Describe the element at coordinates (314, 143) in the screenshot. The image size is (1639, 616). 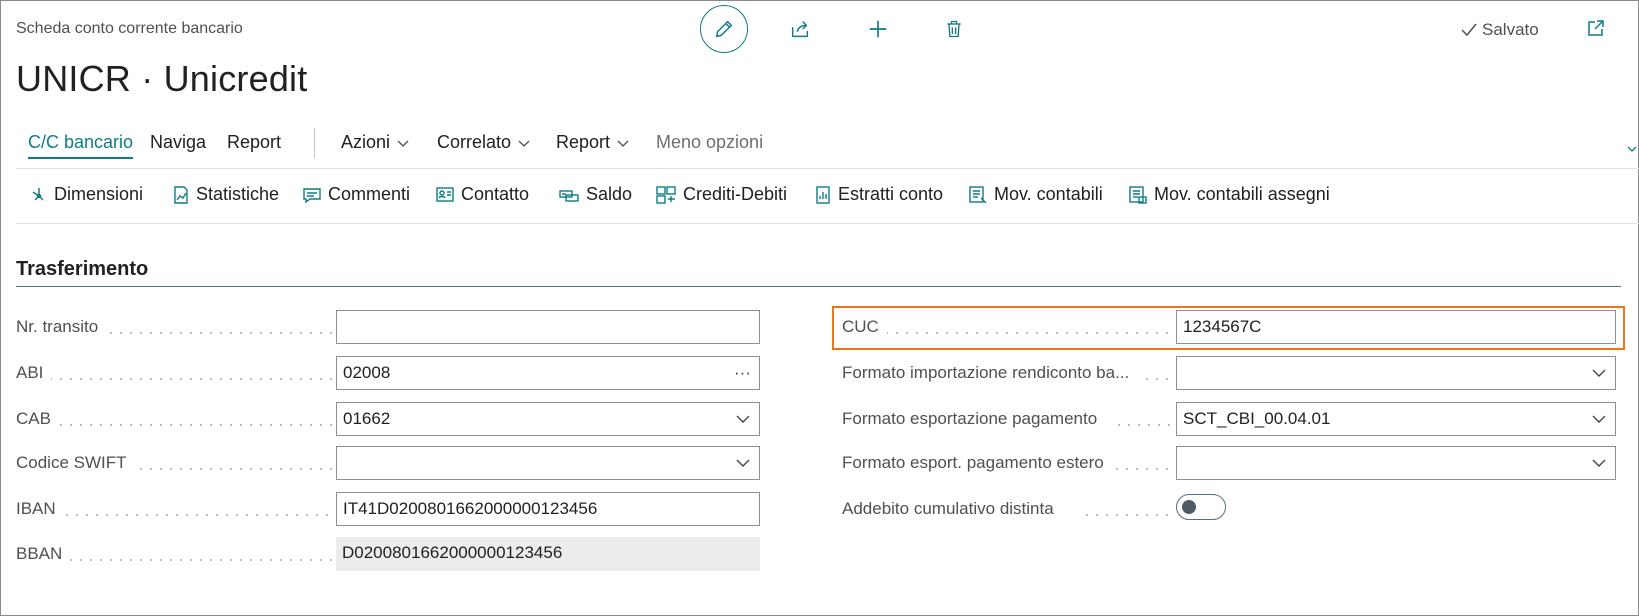
I see `nav-separator` at that location.